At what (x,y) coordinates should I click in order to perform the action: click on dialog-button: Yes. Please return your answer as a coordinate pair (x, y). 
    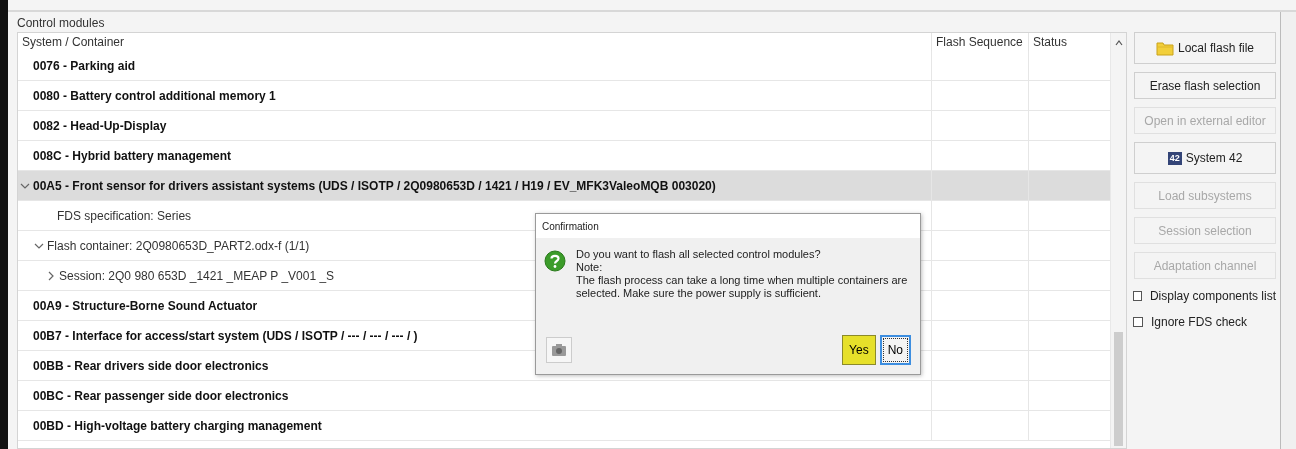
    Looking at the image, I should click on (859, 350).